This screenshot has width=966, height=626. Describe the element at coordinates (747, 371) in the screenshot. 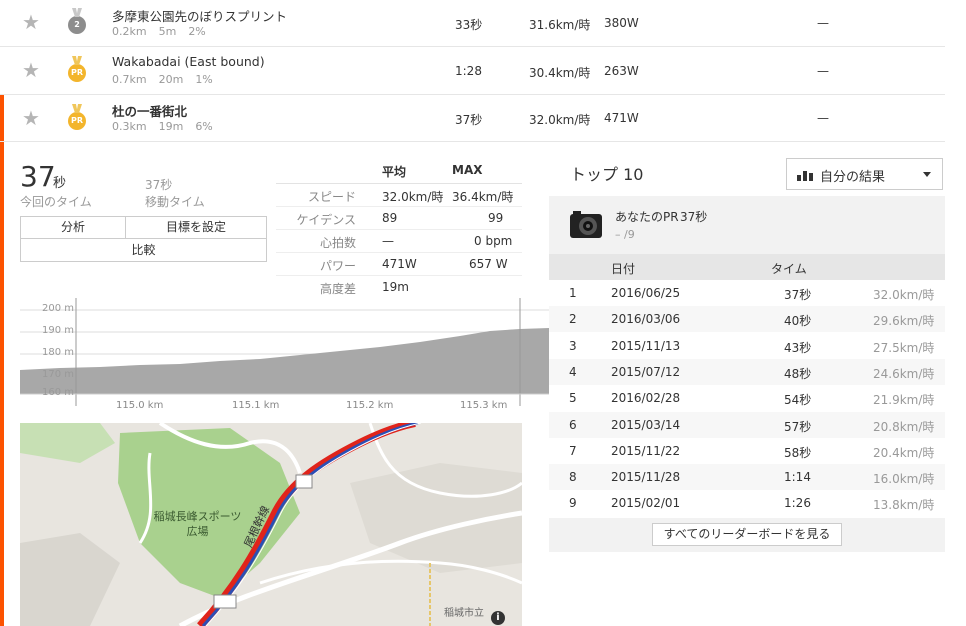

I see `leaderboard-row: 4 2015/07/12 48秒 24.6km/時` at that location.